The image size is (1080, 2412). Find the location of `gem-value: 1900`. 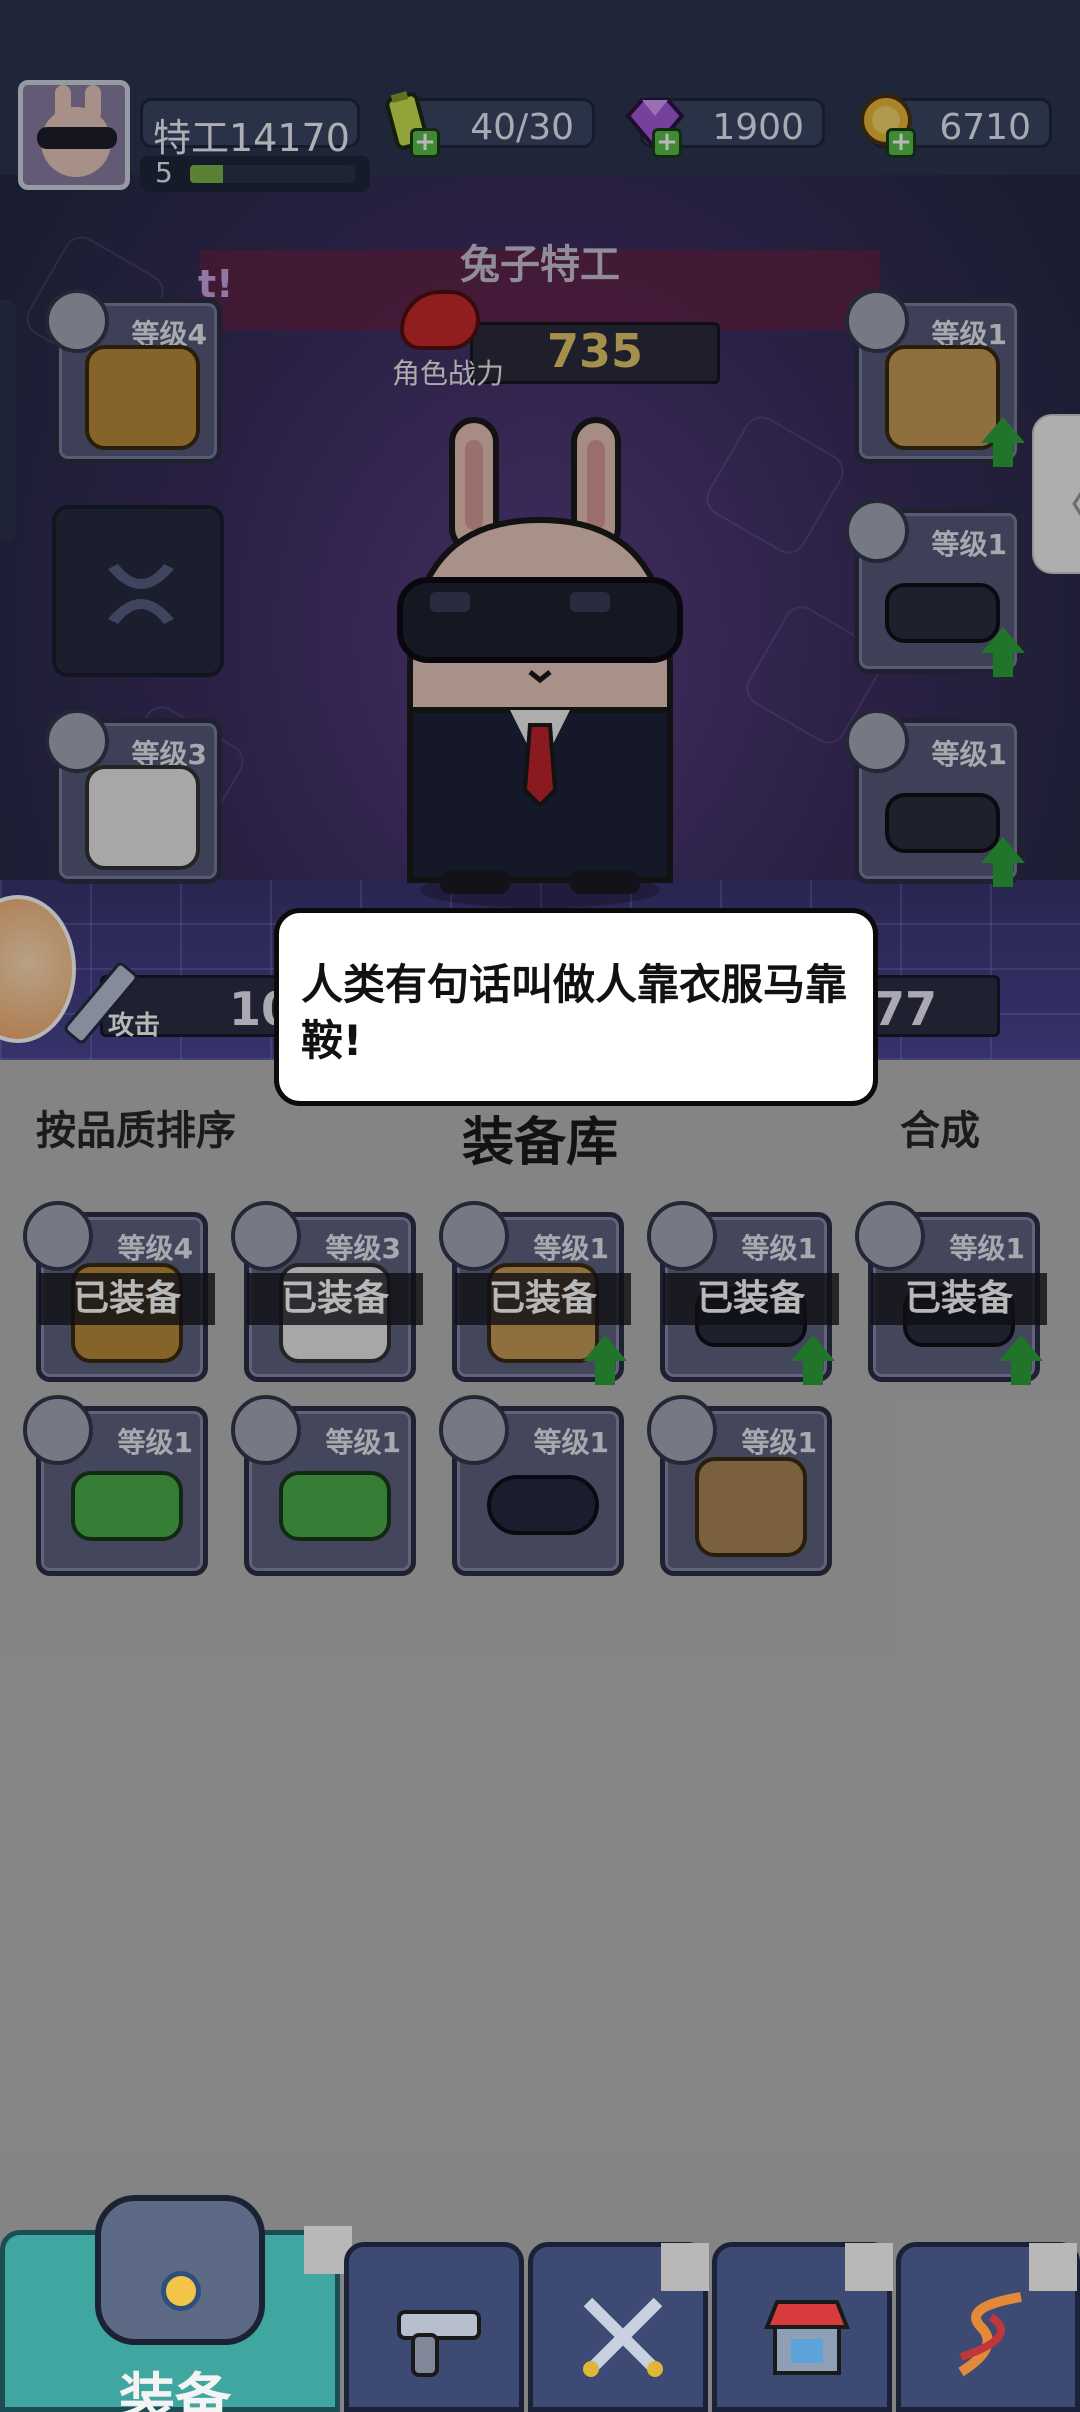

gem-value: 1900 is located at coordinates (758, 127).